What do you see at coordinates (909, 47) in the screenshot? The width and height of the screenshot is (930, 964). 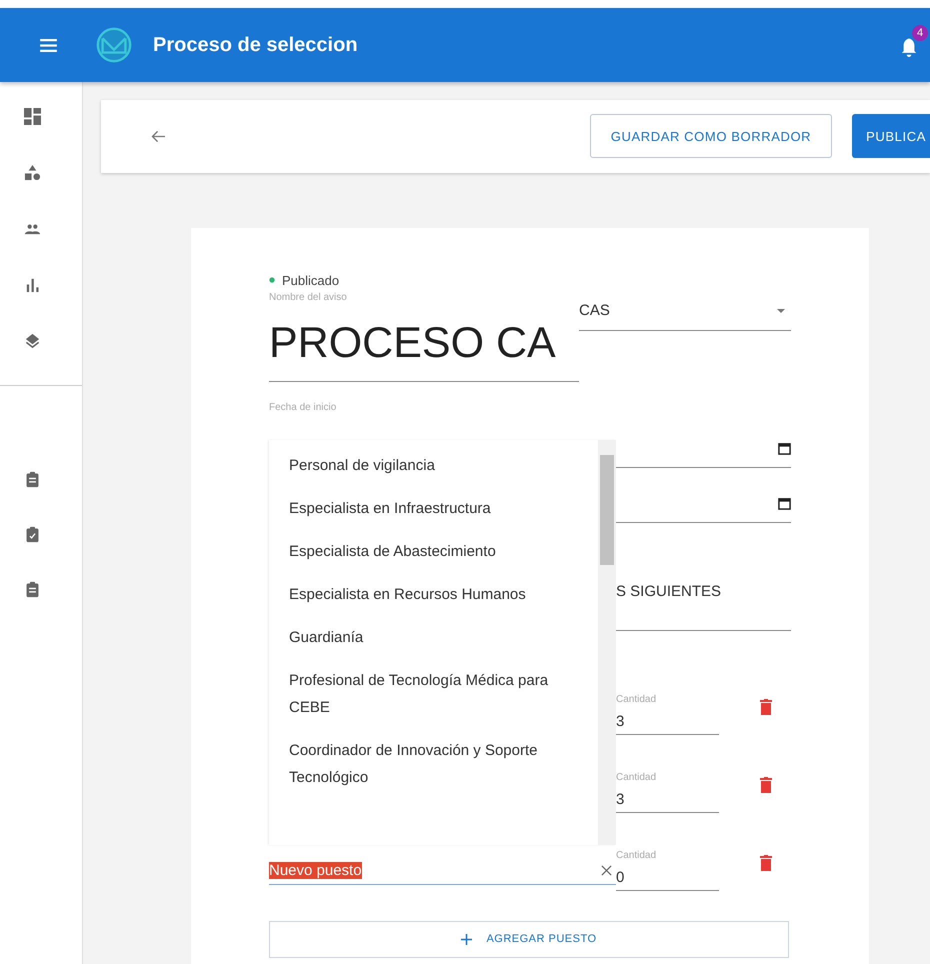 I see `bell-icon` at bounding box center [909, 47].